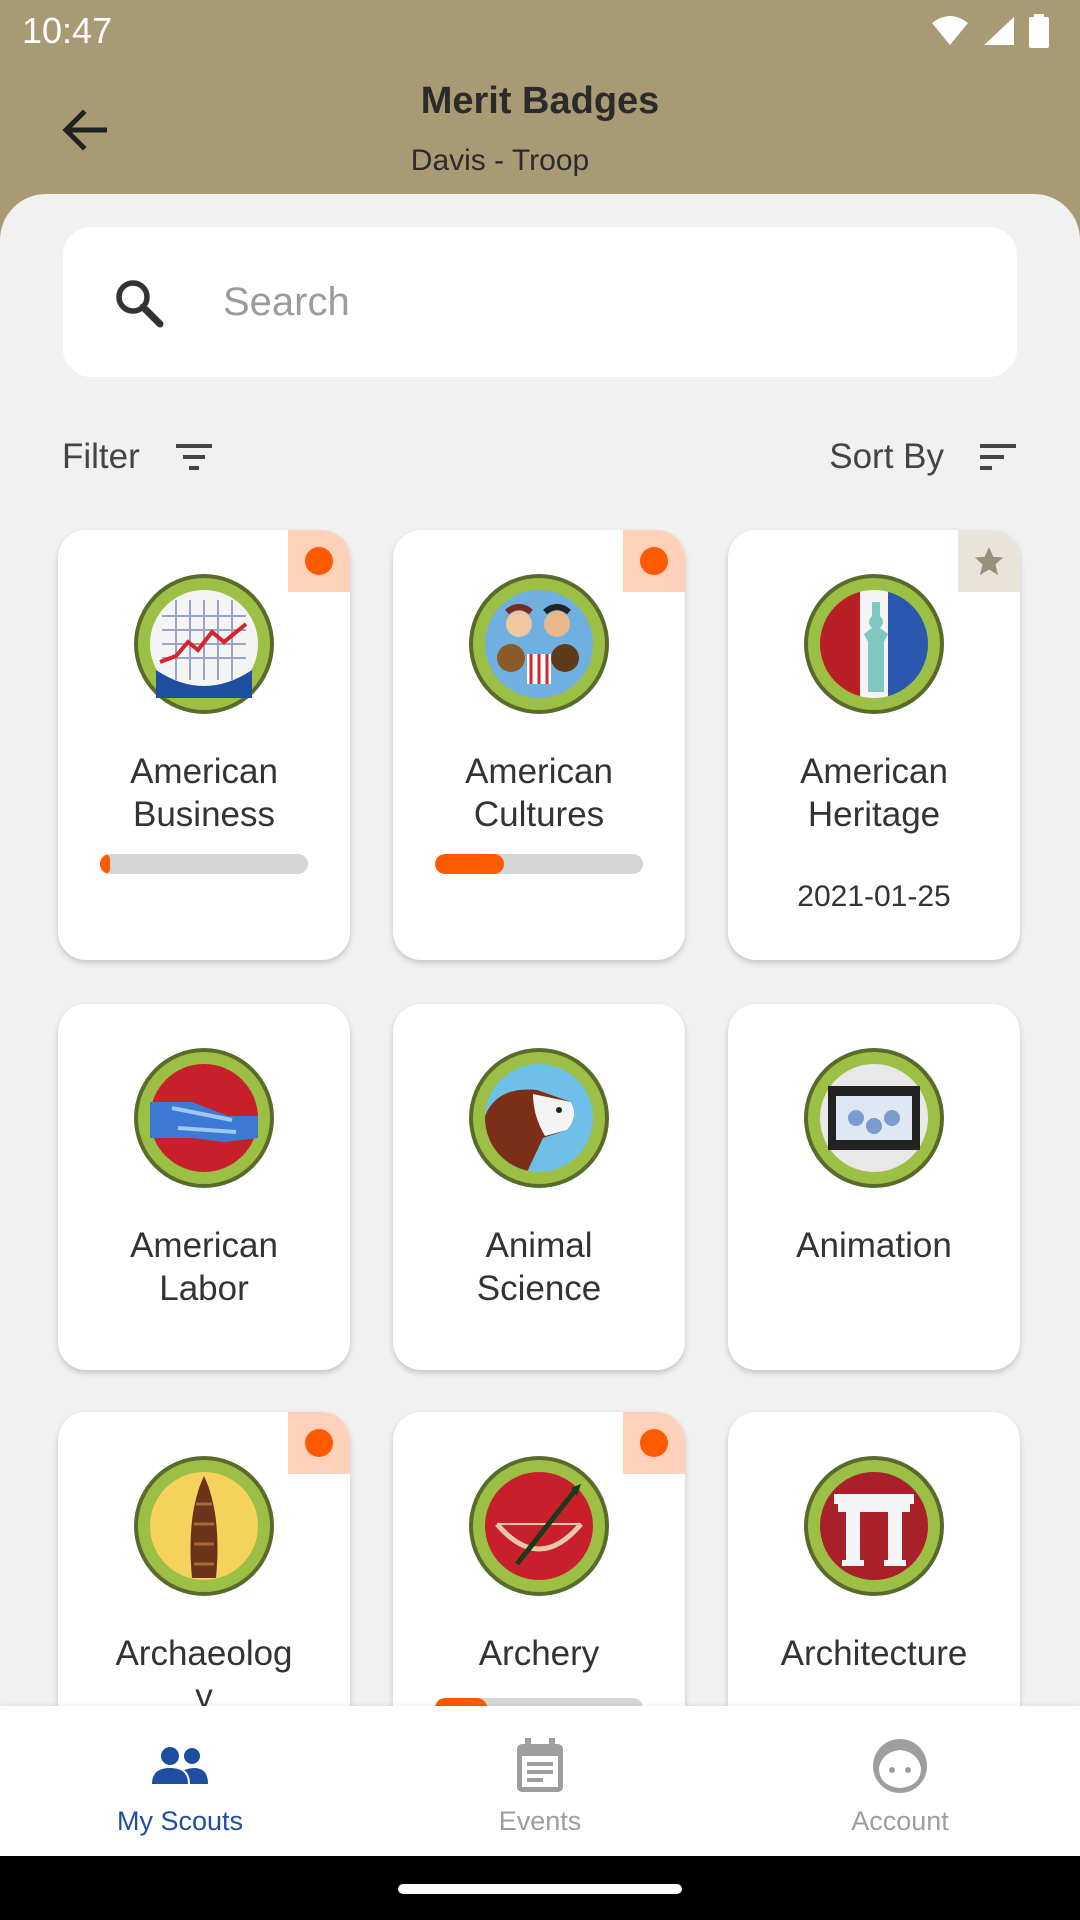  What do you see at coordinates (874, 644) in the screenshot?
I see `liberty-badge-icon` at bounding box center [874, 644].